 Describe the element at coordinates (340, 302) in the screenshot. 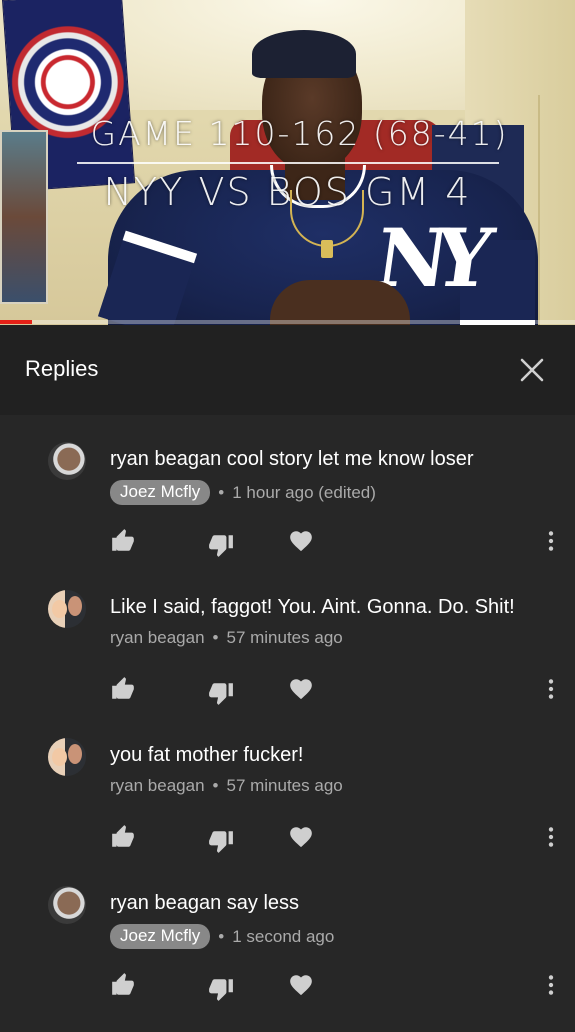

I see `person-hands` at that location.